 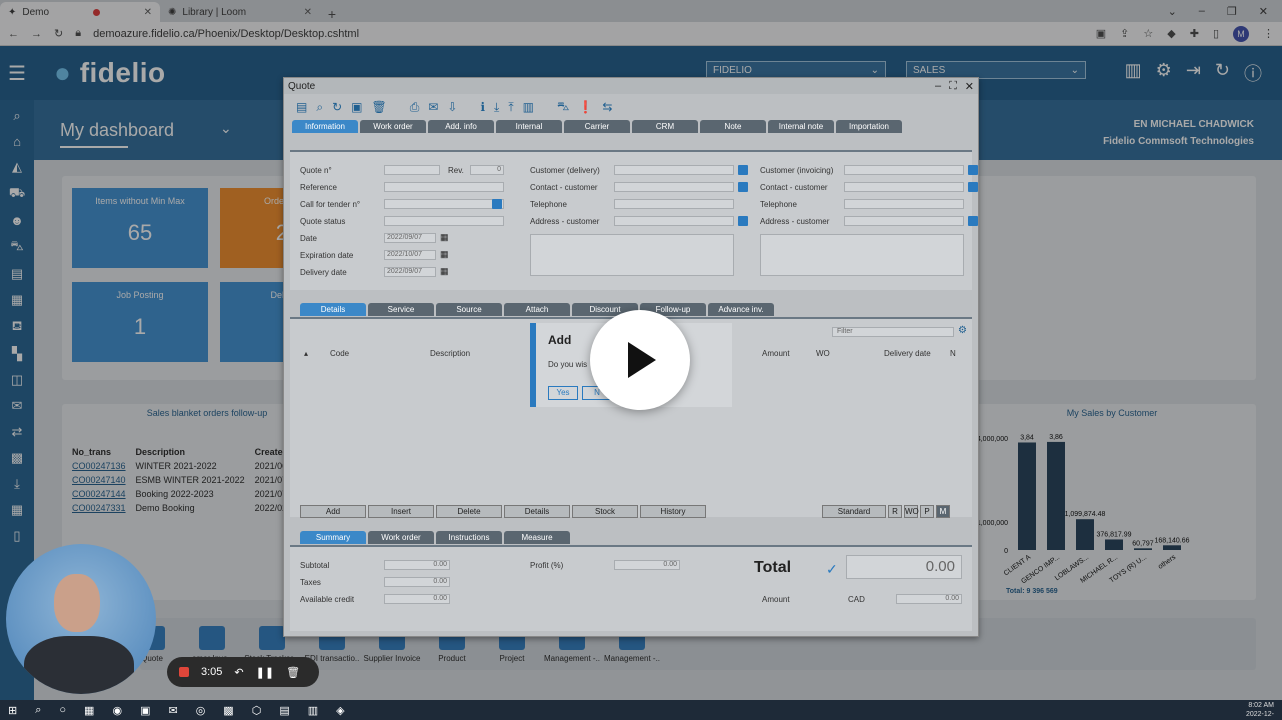 What do you see at coordinates (117, 710) in the screenshot?
I see `edge-icon: ◉` at bounding box center [117, 710].